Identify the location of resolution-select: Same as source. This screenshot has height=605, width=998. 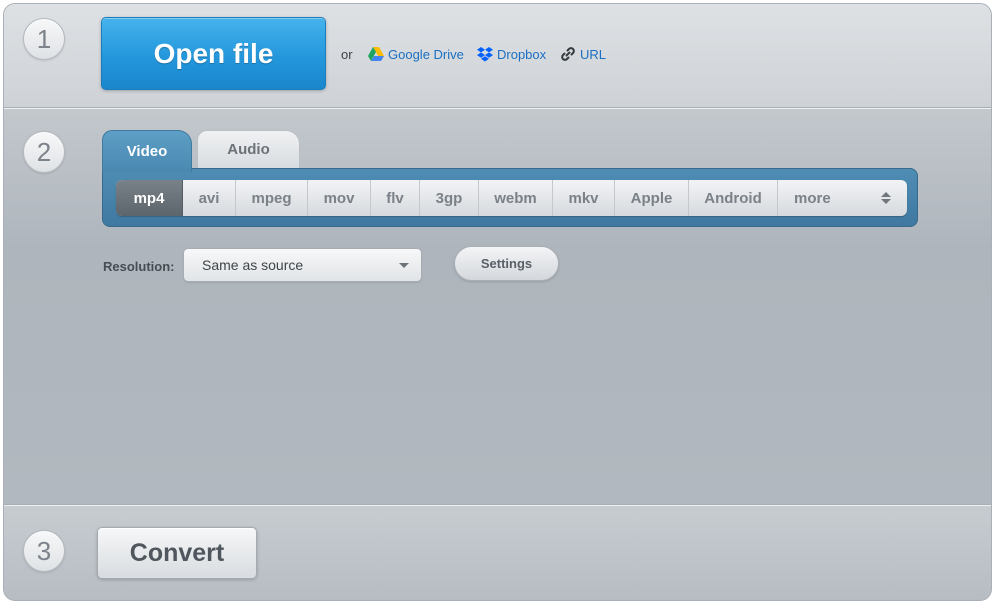
(302, 265).